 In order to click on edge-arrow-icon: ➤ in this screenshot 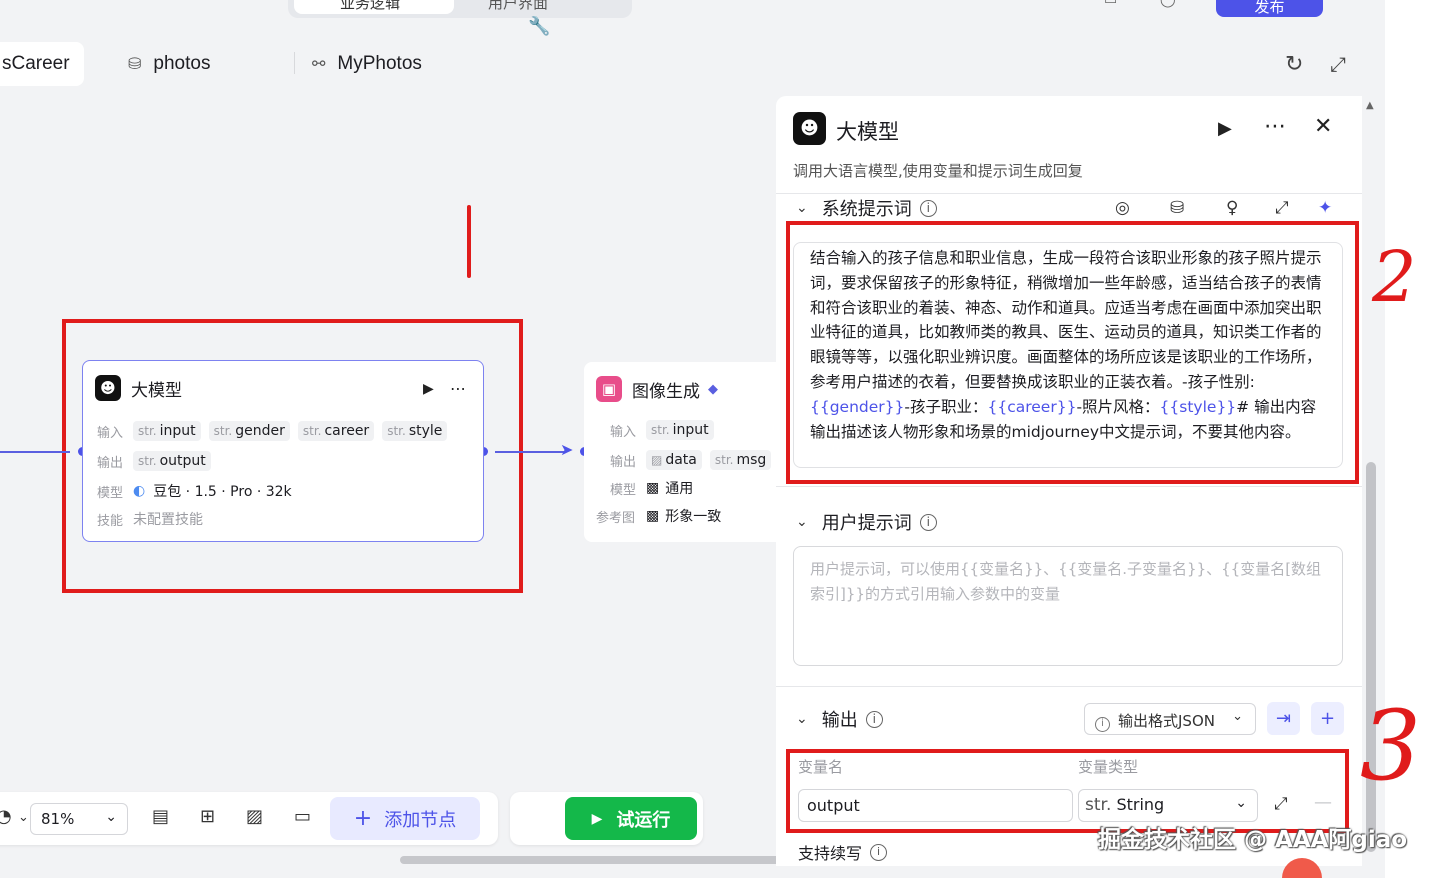, I will do `click(567, 449)`.